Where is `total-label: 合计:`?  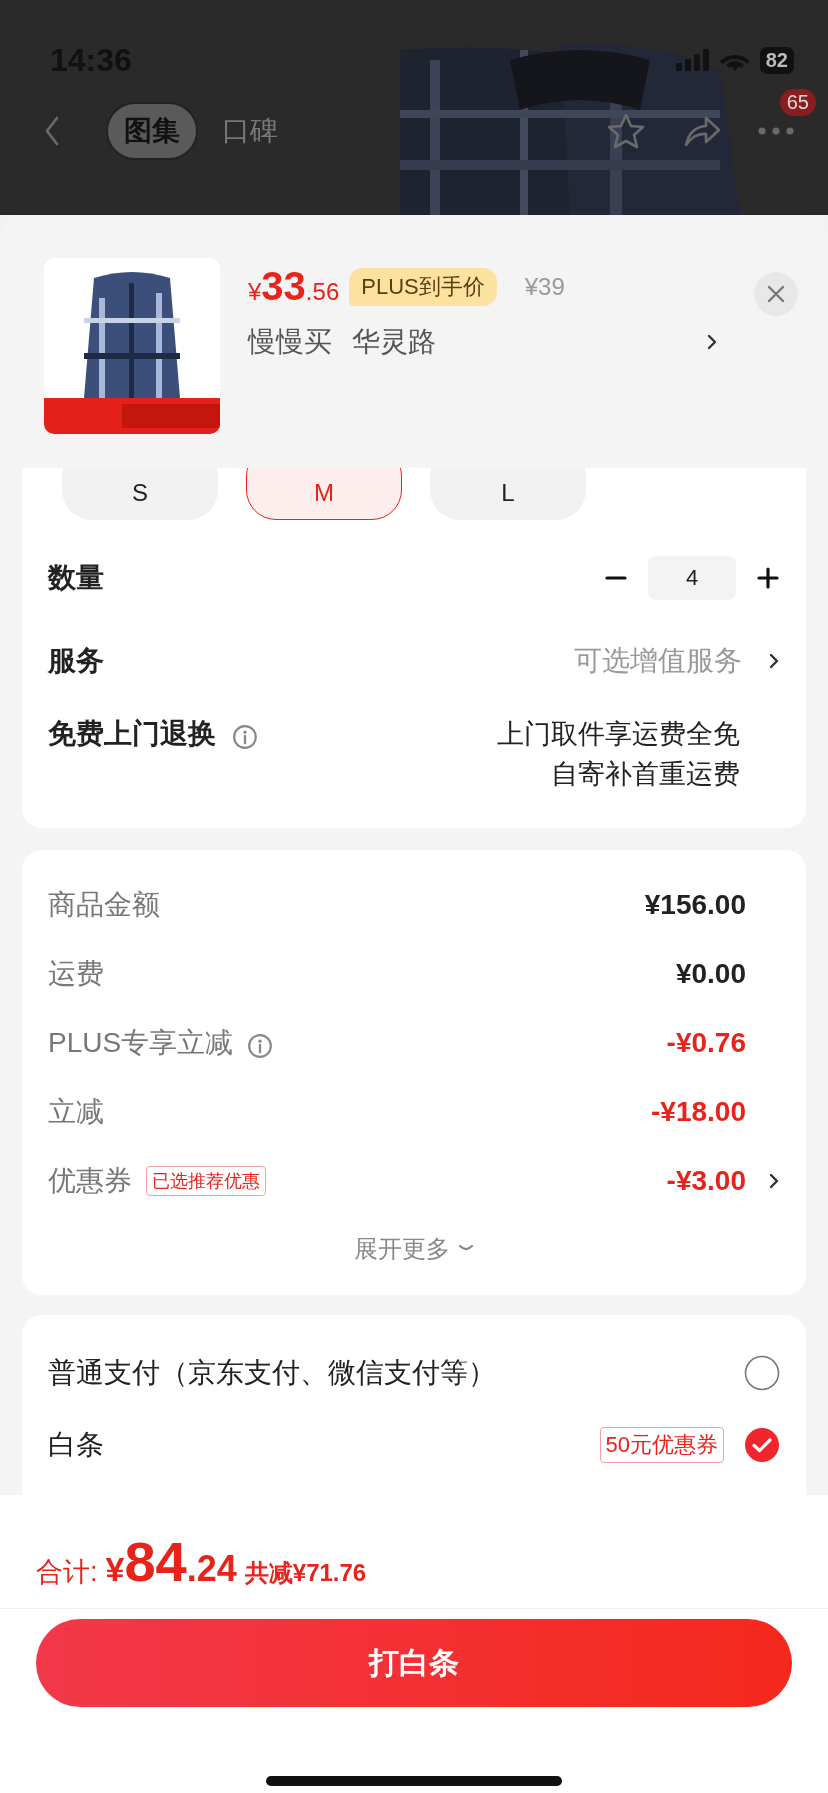 total-label: 合计: is located at coordinates (67, 1572).